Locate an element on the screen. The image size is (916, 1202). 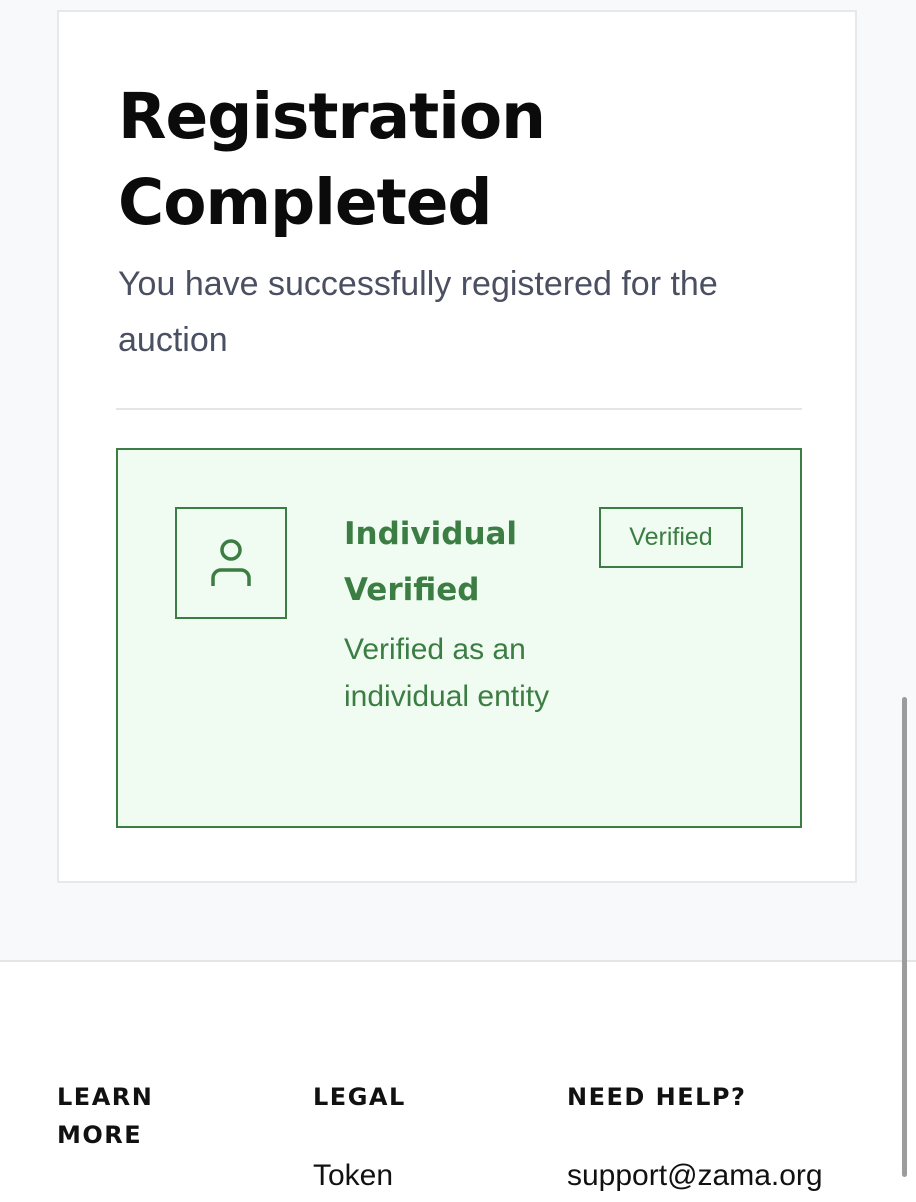
scrollbar is located at coordinates (904, 937).